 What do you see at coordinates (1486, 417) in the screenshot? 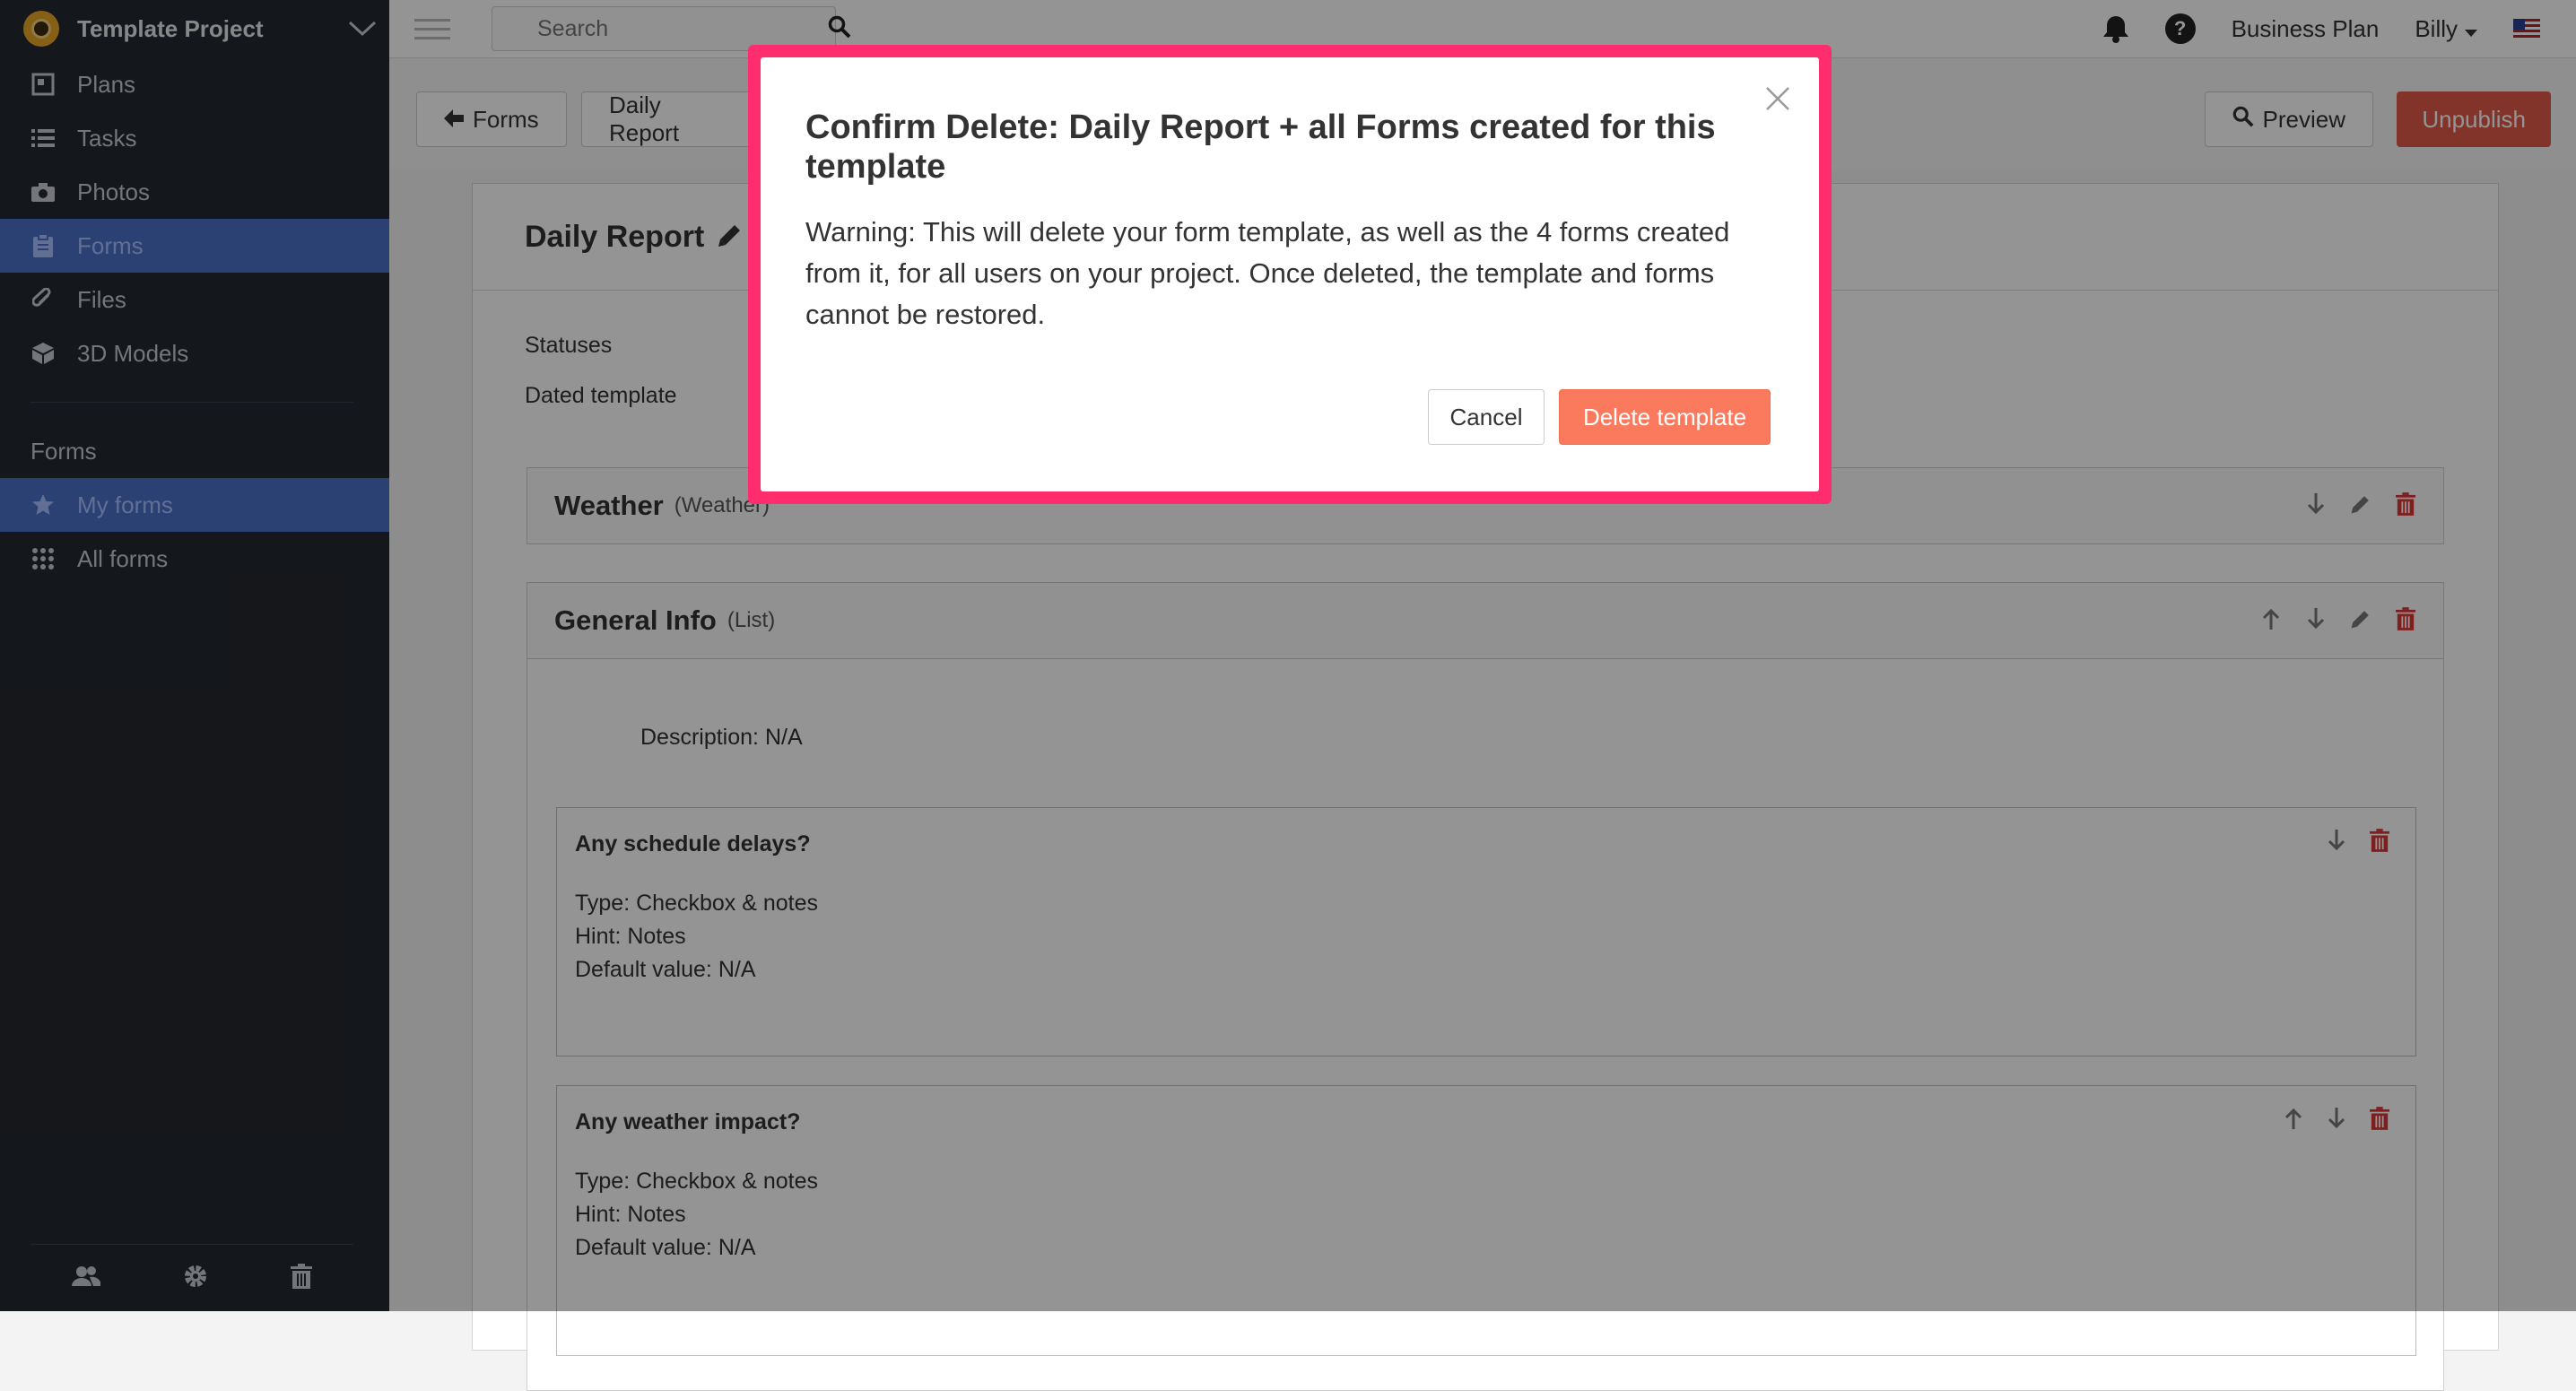
I see `cancel-button: Cancel` at bounding box center [1486, 417].